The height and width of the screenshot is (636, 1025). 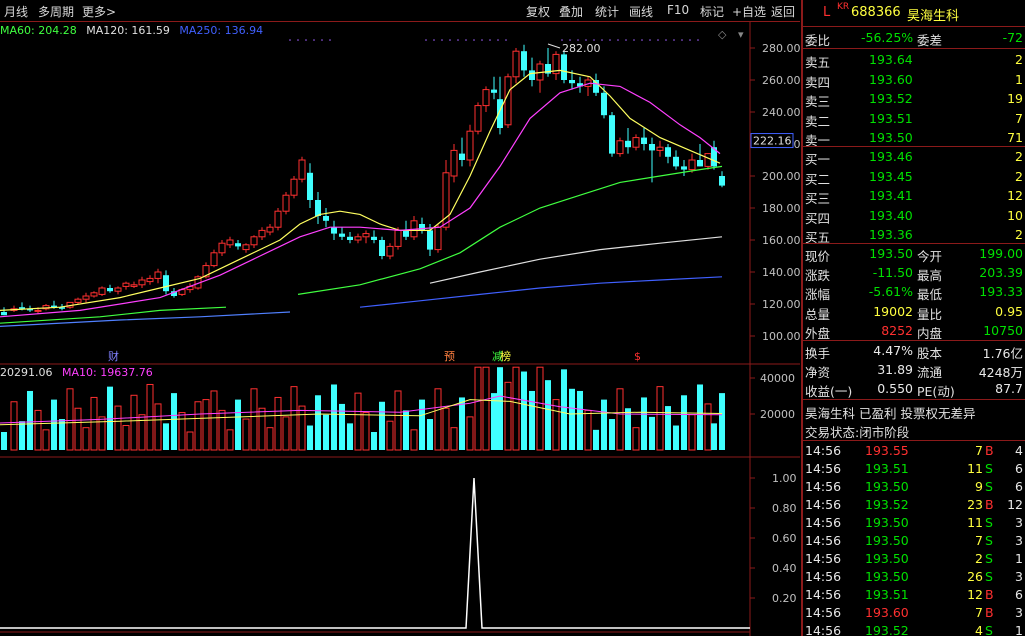 I want to click on quote-label: 总量, so click(x=818, y=314).